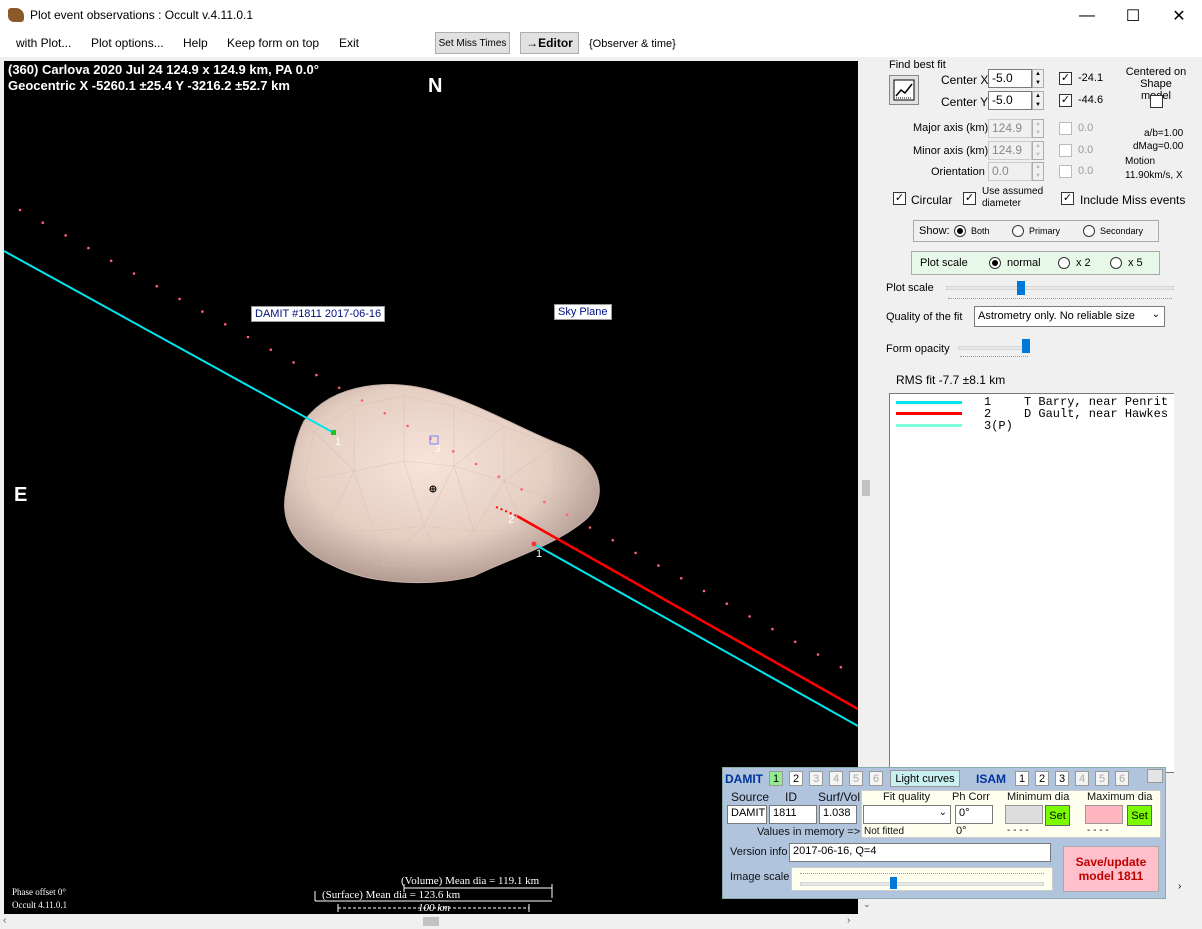 The image size is (1202, 929). I want to click on vertical-scroll-thumb, so click(866, 488).